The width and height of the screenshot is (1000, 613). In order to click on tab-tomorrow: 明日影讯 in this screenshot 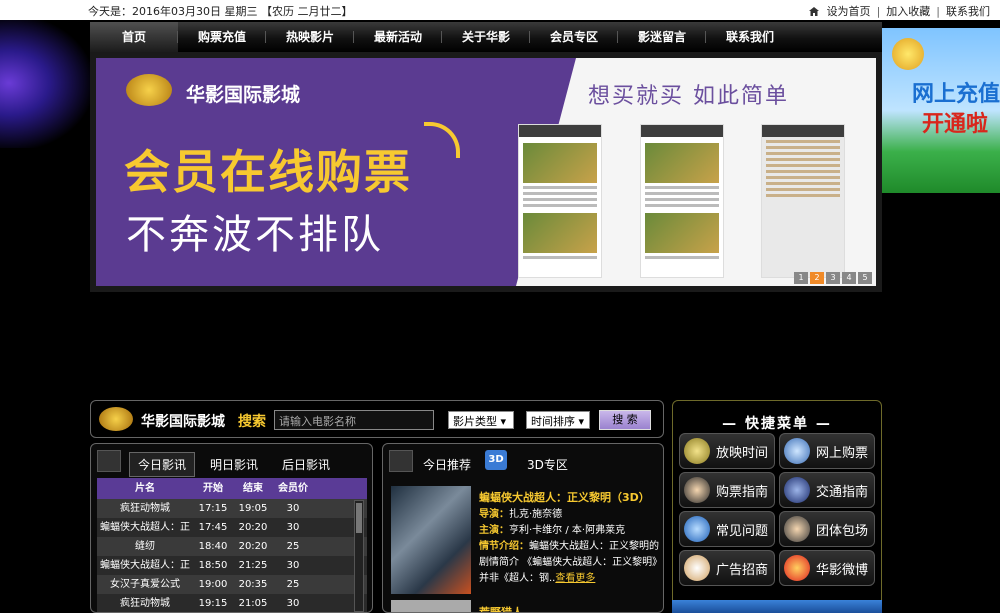, I will do `click(234, 464)`.